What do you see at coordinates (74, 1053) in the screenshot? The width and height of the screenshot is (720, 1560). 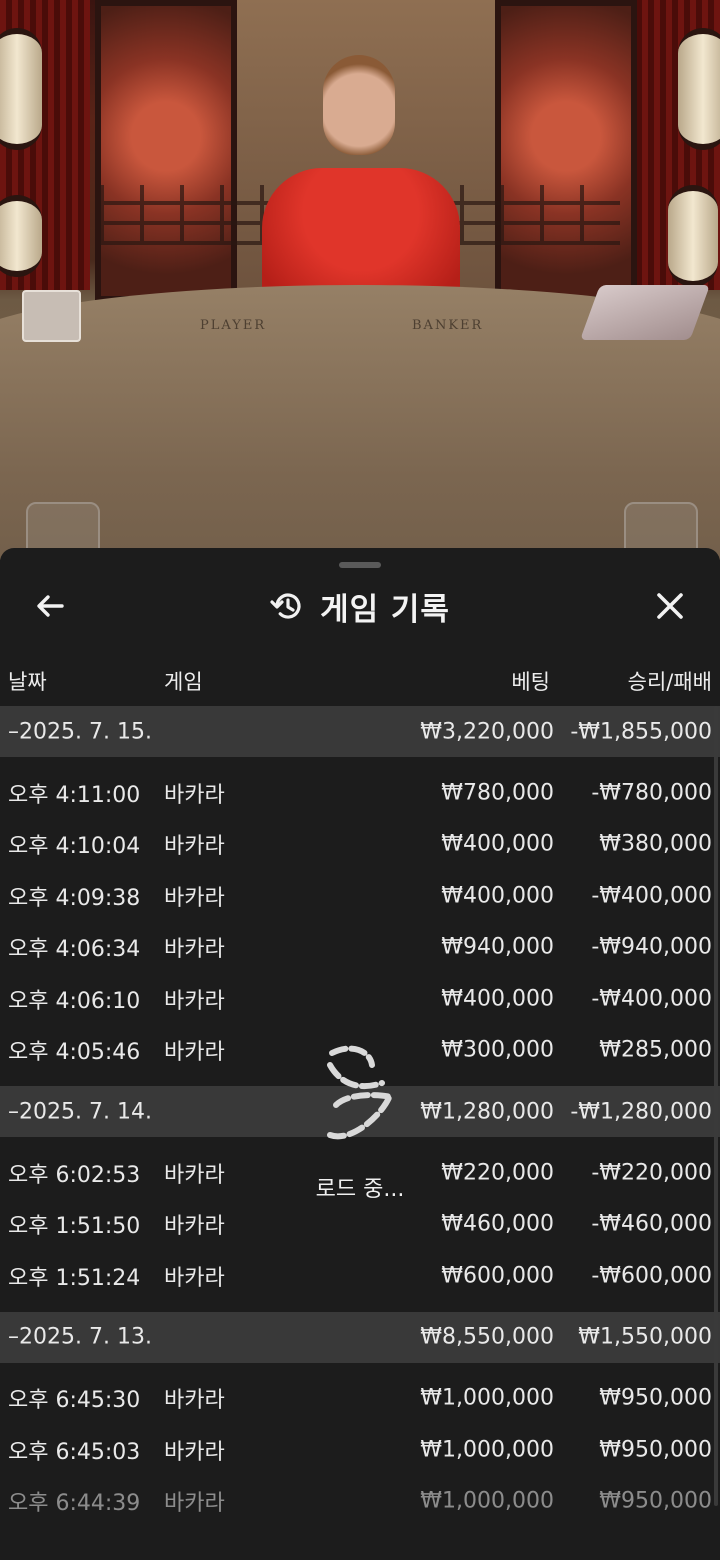 I see `row-time: 오후 4:05:46` at bounding box center [74, 1053].